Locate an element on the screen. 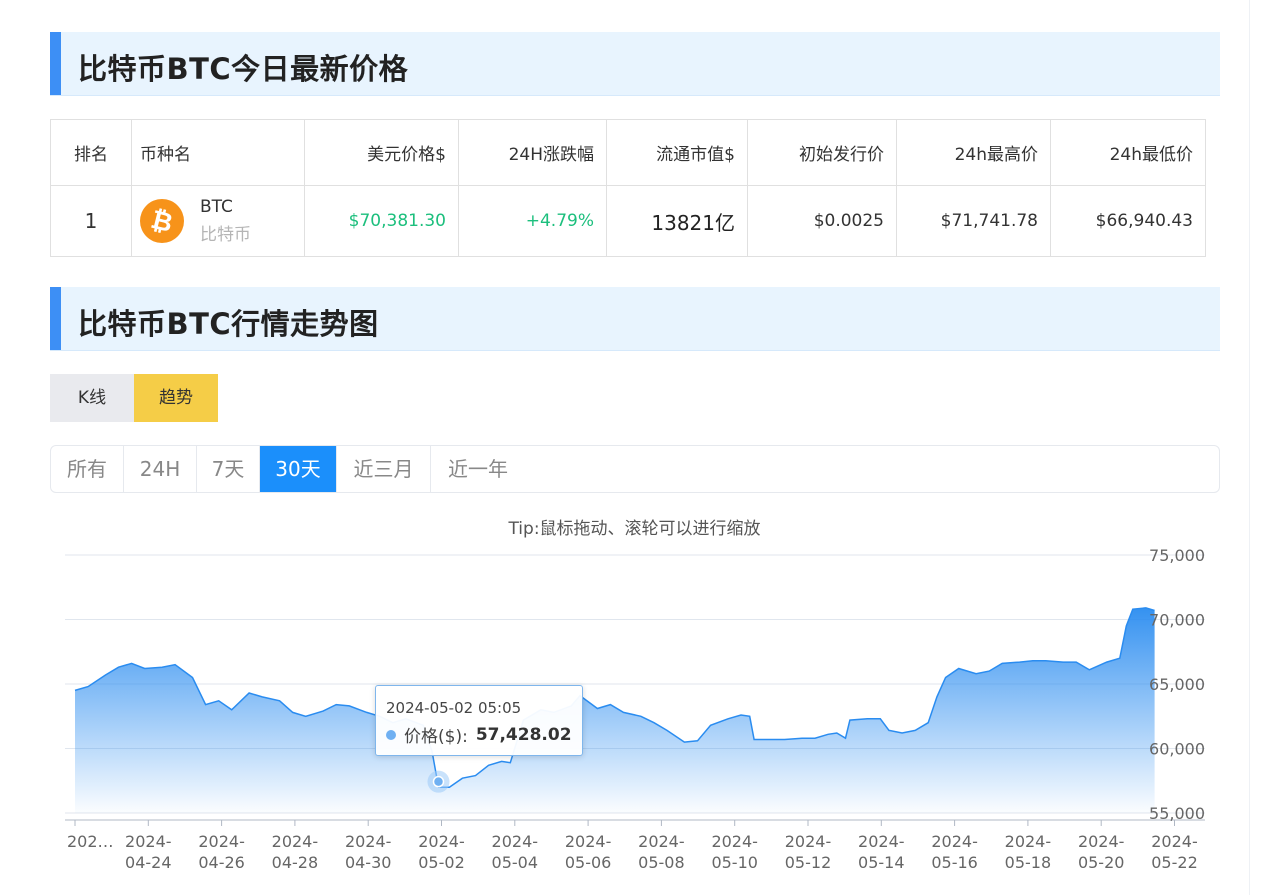 This screenshot has height=895, width=1269. x-tick-label: 2024-05-12 is located at coordinates (808, 852).